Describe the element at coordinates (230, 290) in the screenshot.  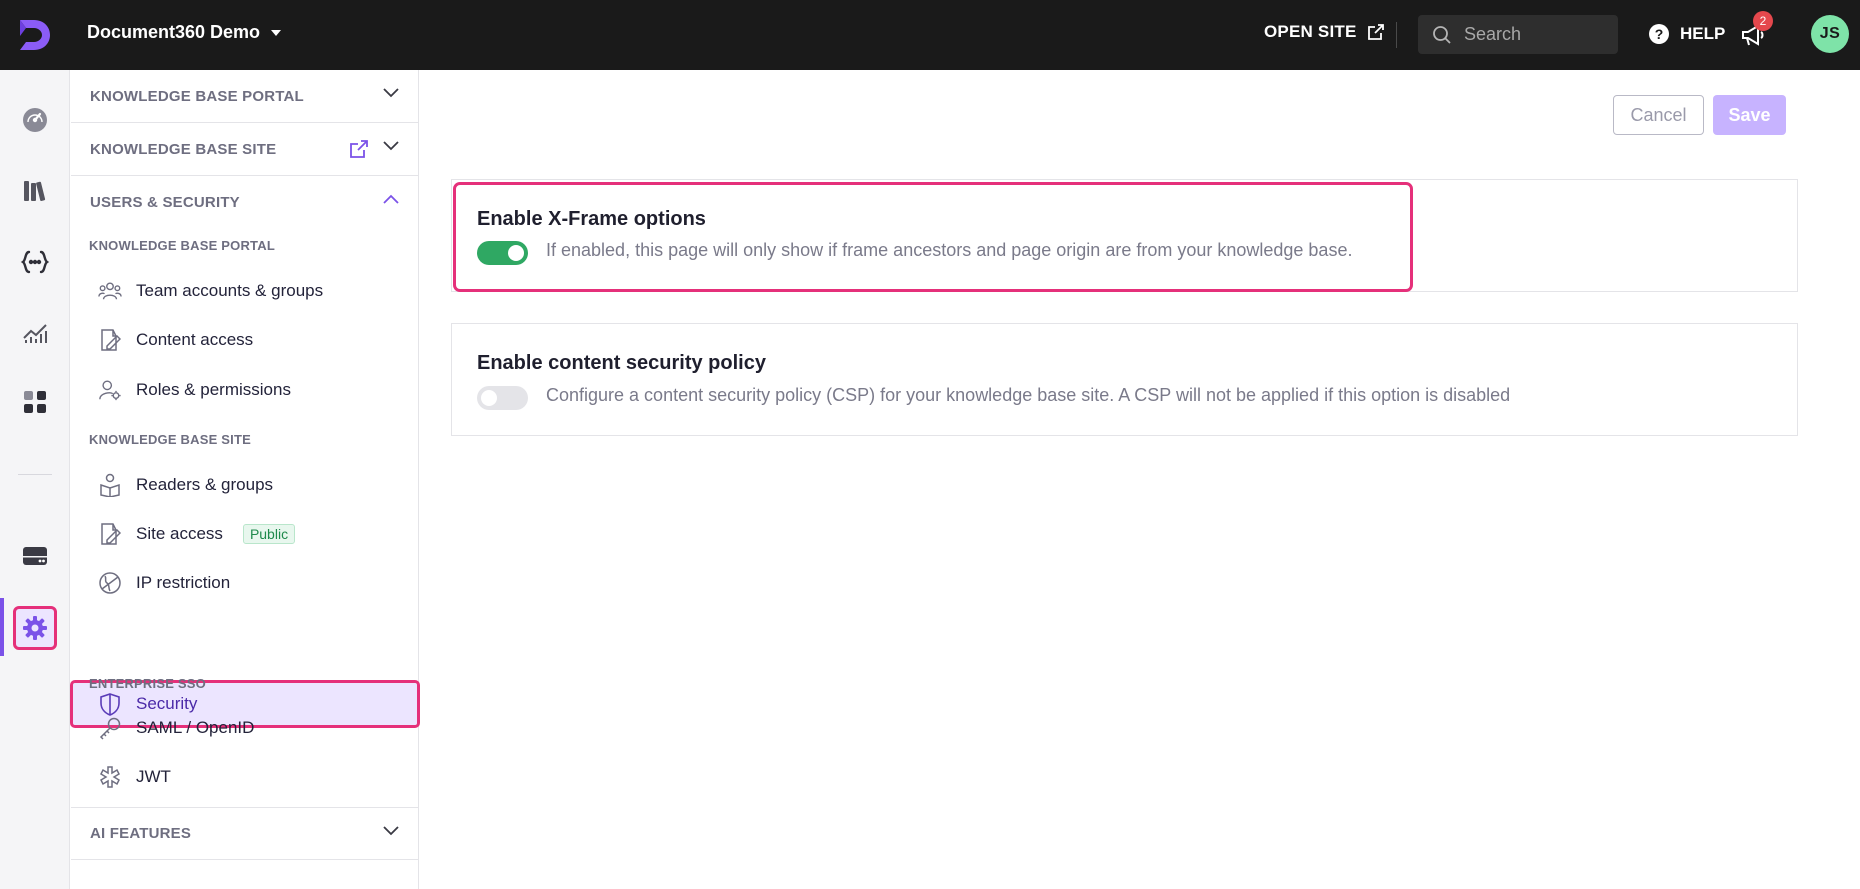
I see `nav-team-accounts-label: Team accounts & groups` at that location.